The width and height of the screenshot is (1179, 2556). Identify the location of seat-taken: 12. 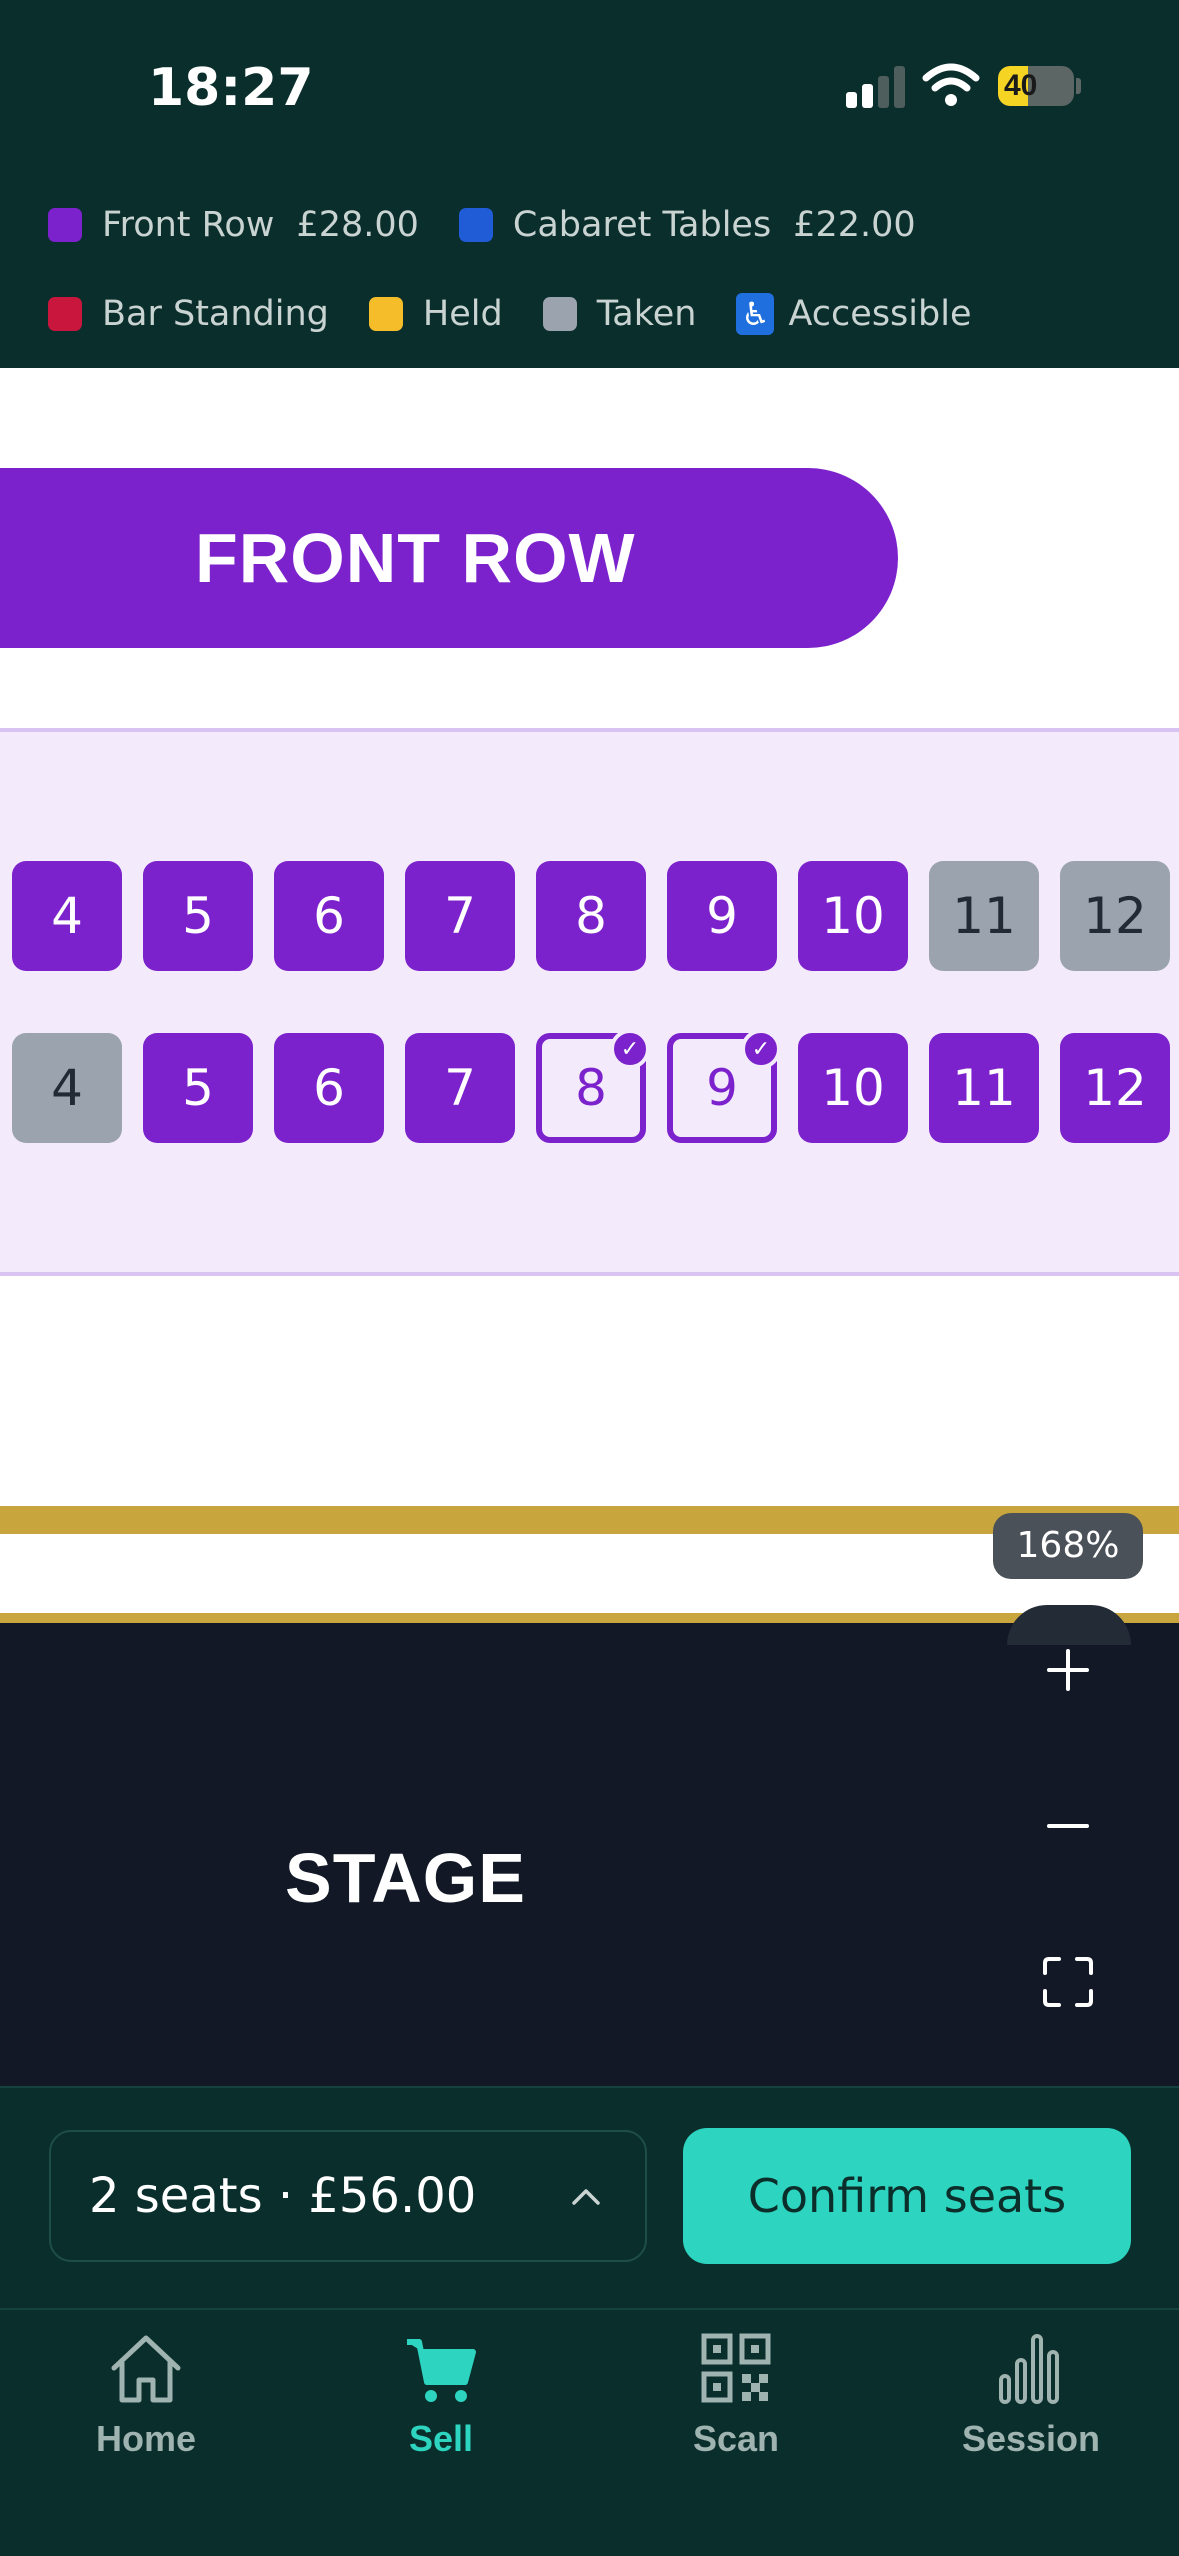
(1115, 916).